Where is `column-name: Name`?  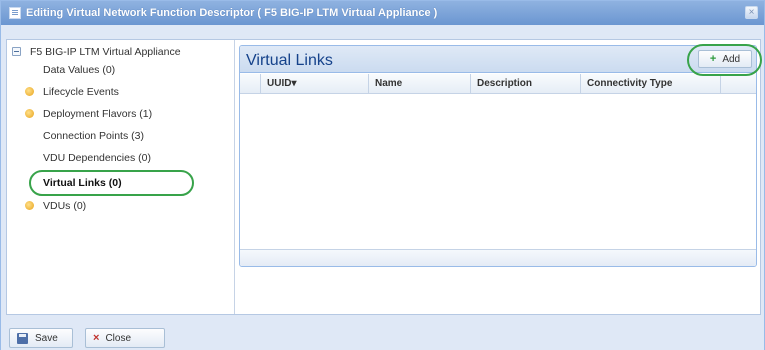 column-name: Name is located at coordinates (419, 84).